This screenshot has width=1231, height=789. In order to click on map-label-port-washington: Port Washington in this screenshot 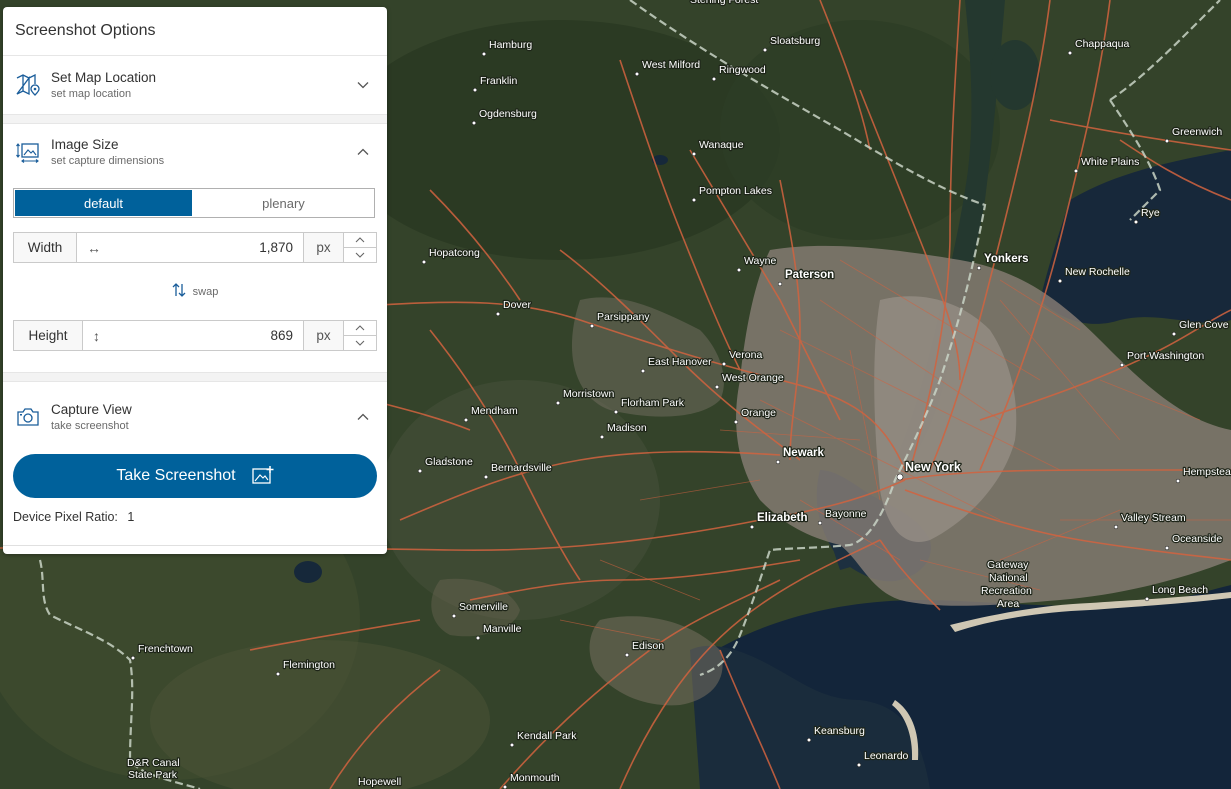, I will do `click(1165, 356)`.